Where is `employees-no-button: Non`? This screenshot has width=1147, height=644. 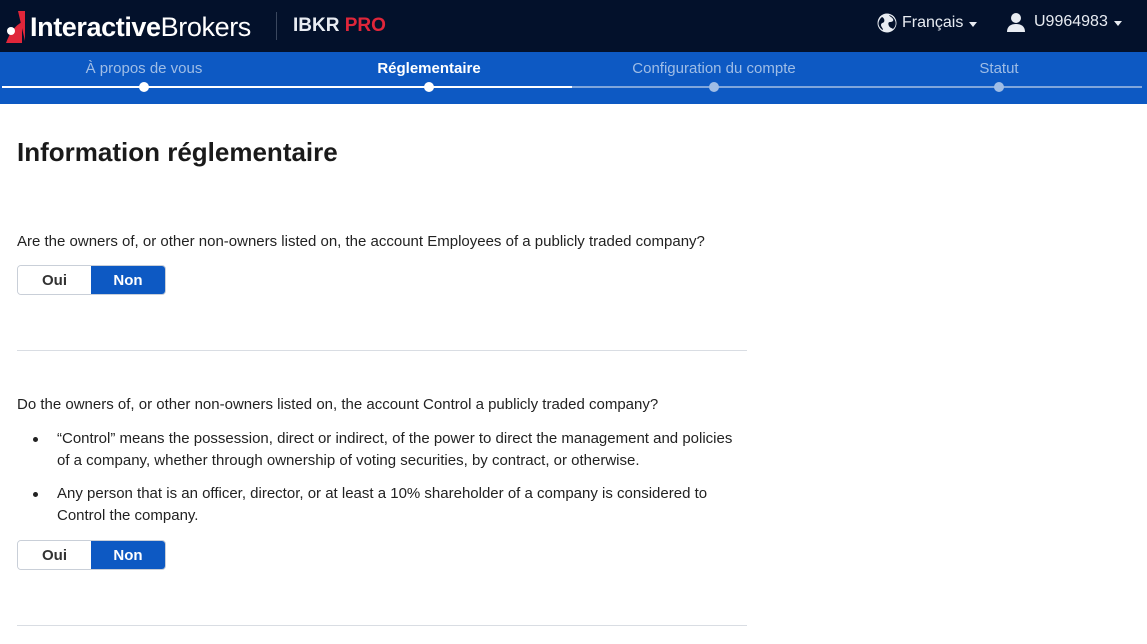 employees-no-button: Non is located at coordinates (128, 280).